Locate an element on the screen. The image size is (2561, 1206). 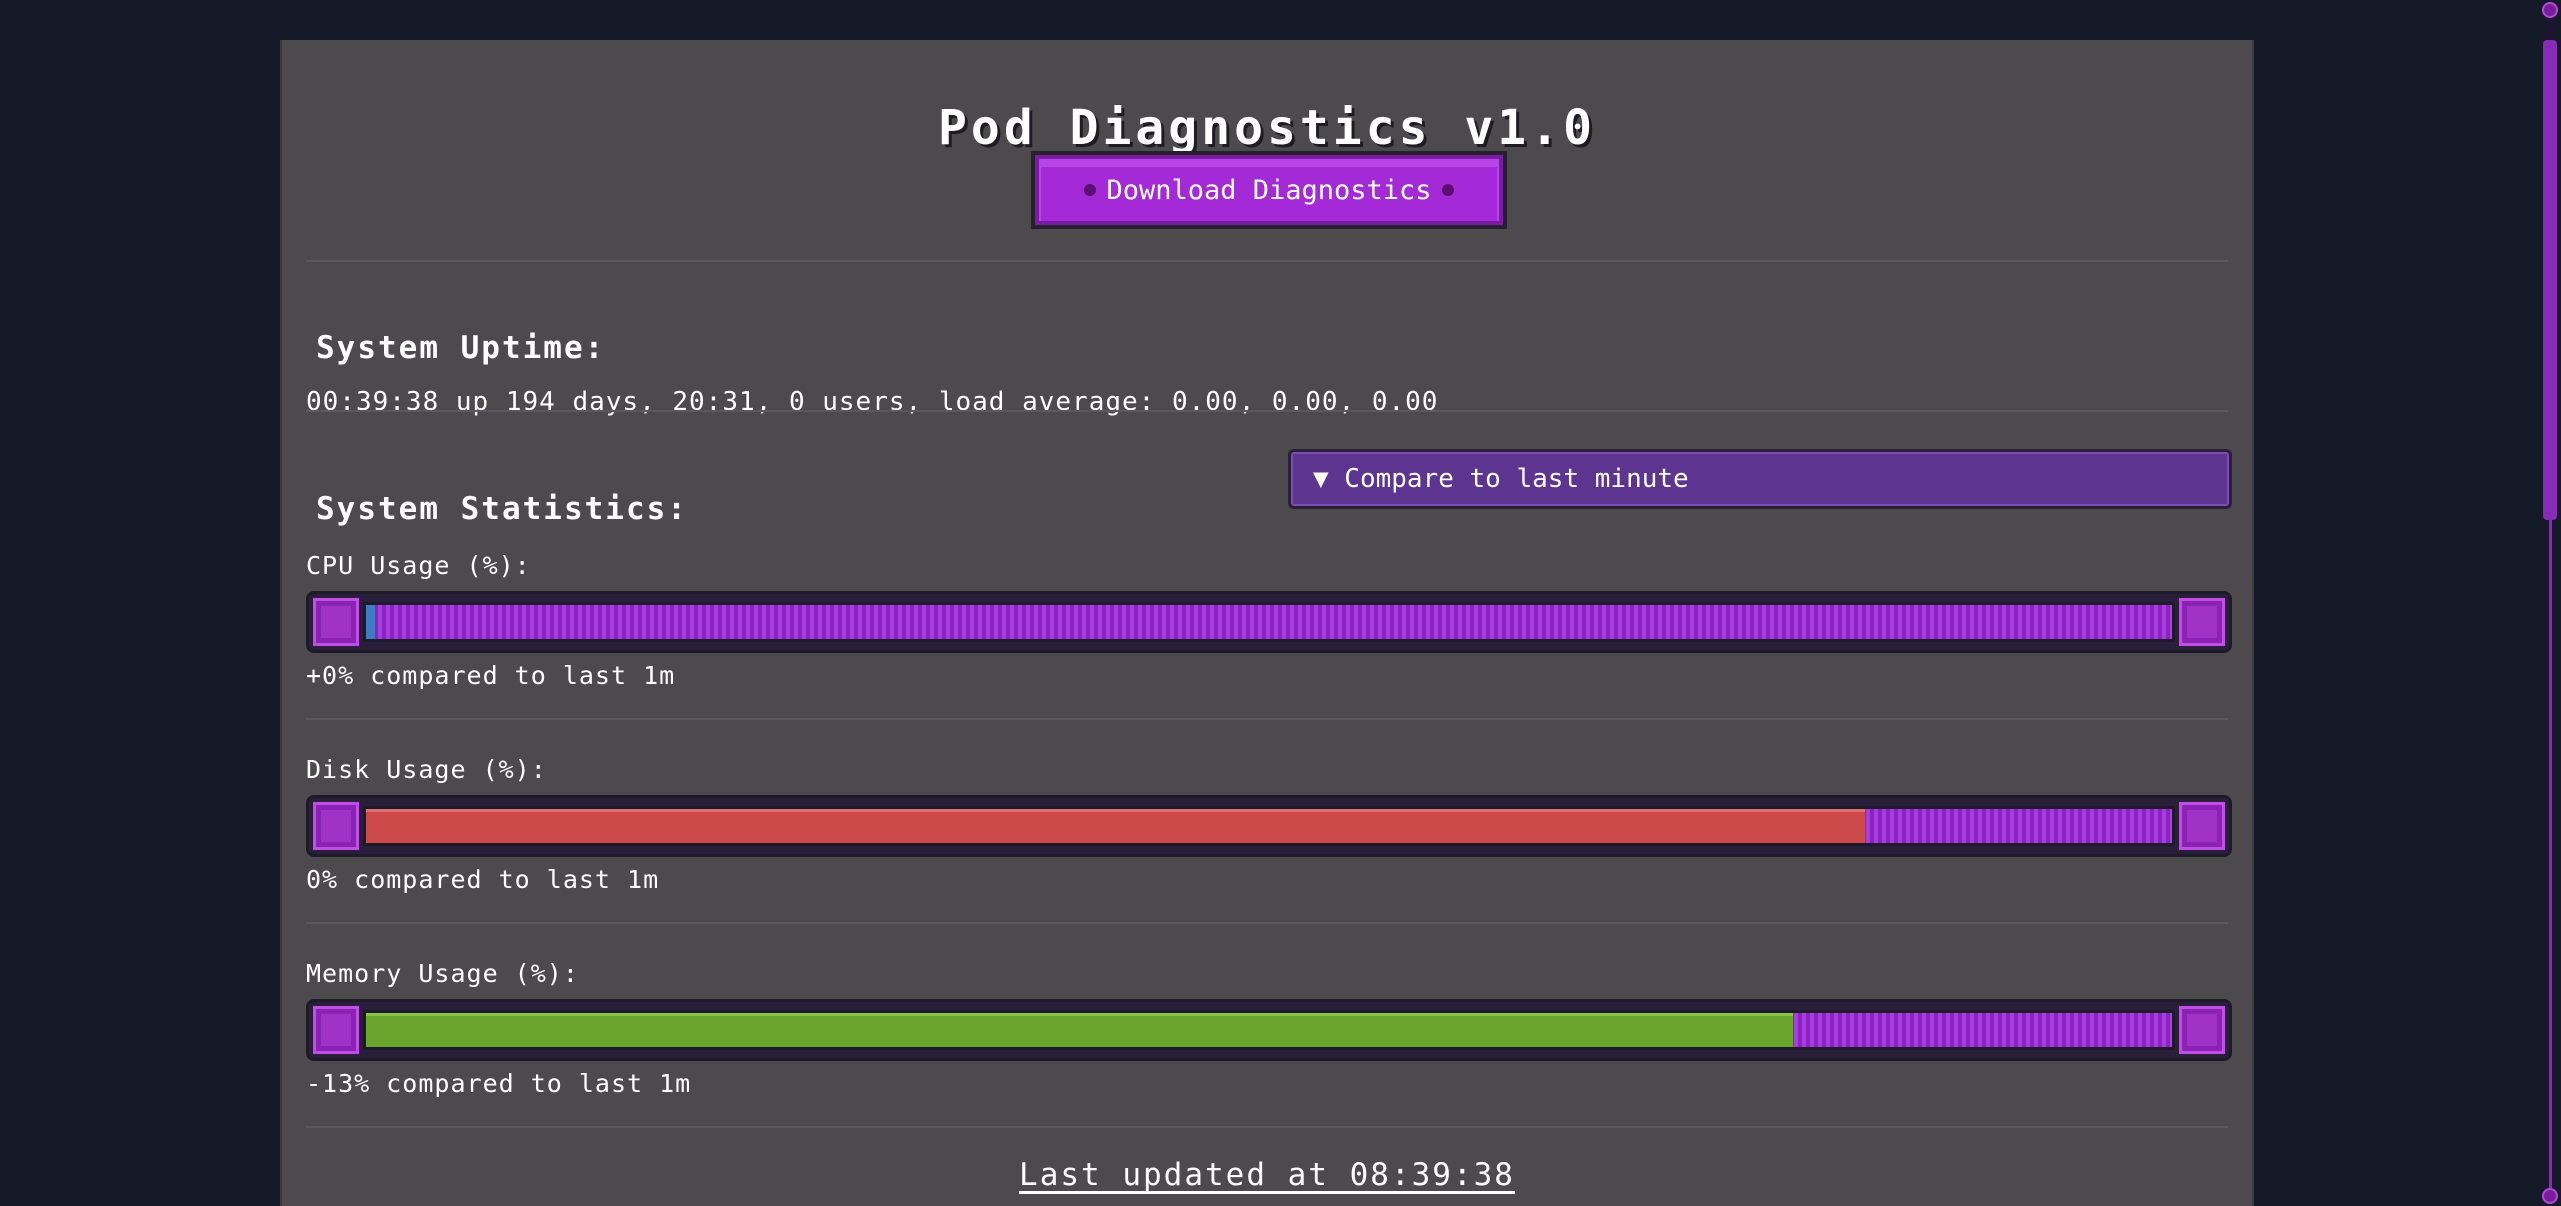
memory-usage-fill is located at coordinates (1079, 1030).